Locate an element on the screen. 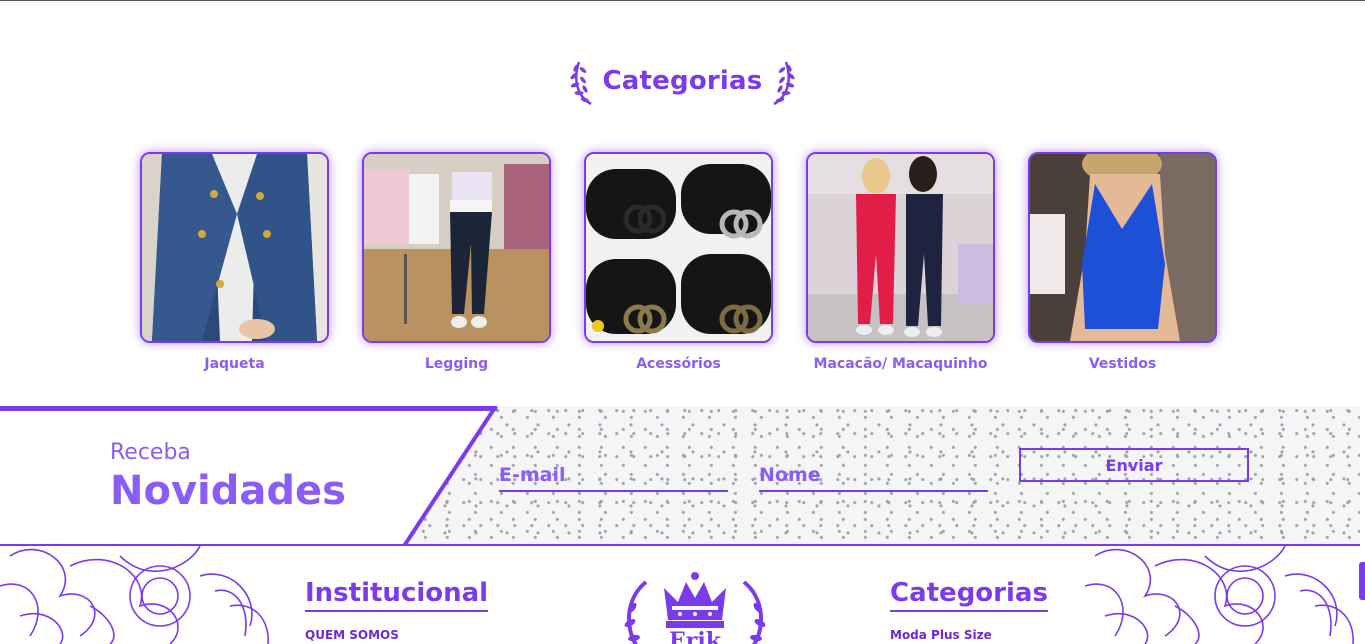  category-card-legging: Legging is located at coordinates (456, 262).